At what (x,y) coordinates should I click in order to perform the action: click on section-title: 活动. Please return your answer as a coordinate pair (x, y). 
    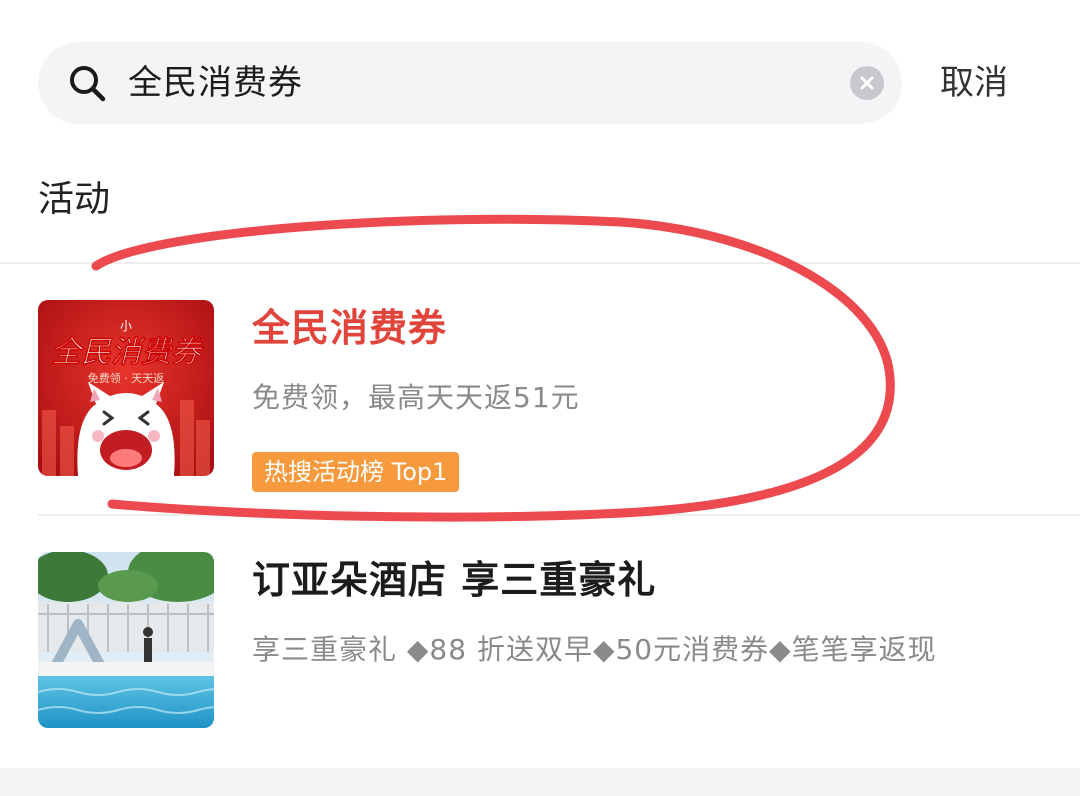
    Looking at the image, I should click on (74, 199).